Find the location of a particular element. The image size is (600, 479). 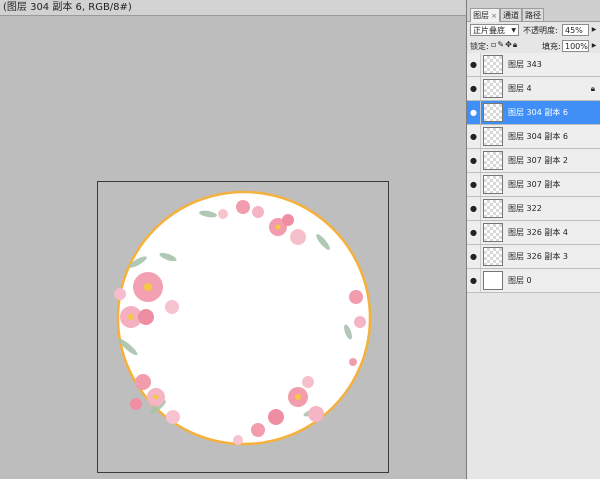

layer-row: ● 图层 0 is located at coordinates (533, 281).